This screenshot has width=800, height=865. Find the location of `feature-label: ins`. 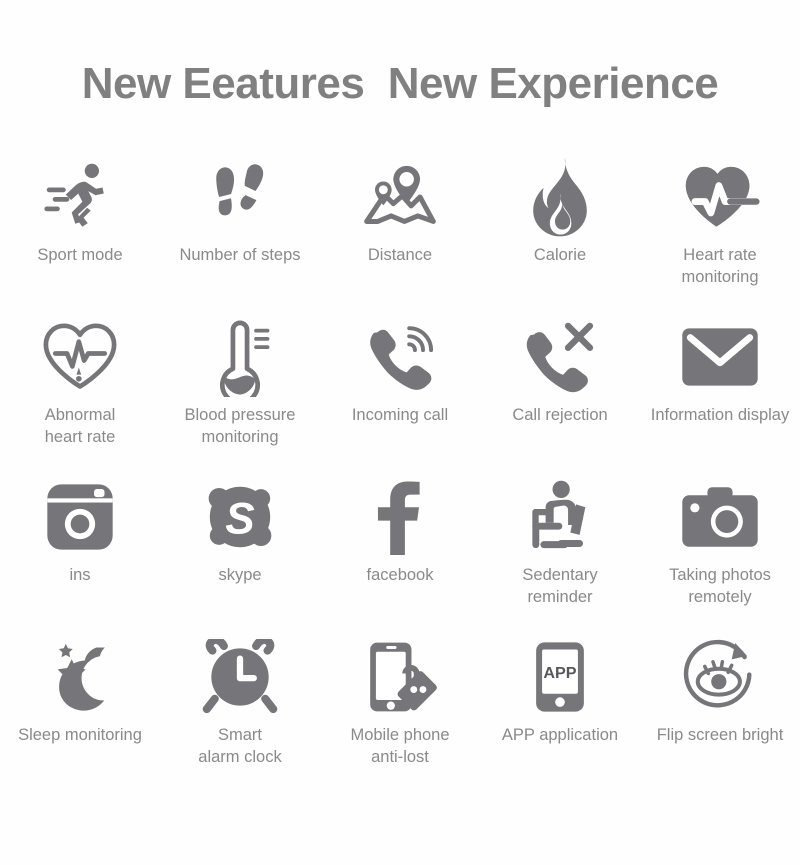

feature-label: ins is located at coordinates (80, 575).